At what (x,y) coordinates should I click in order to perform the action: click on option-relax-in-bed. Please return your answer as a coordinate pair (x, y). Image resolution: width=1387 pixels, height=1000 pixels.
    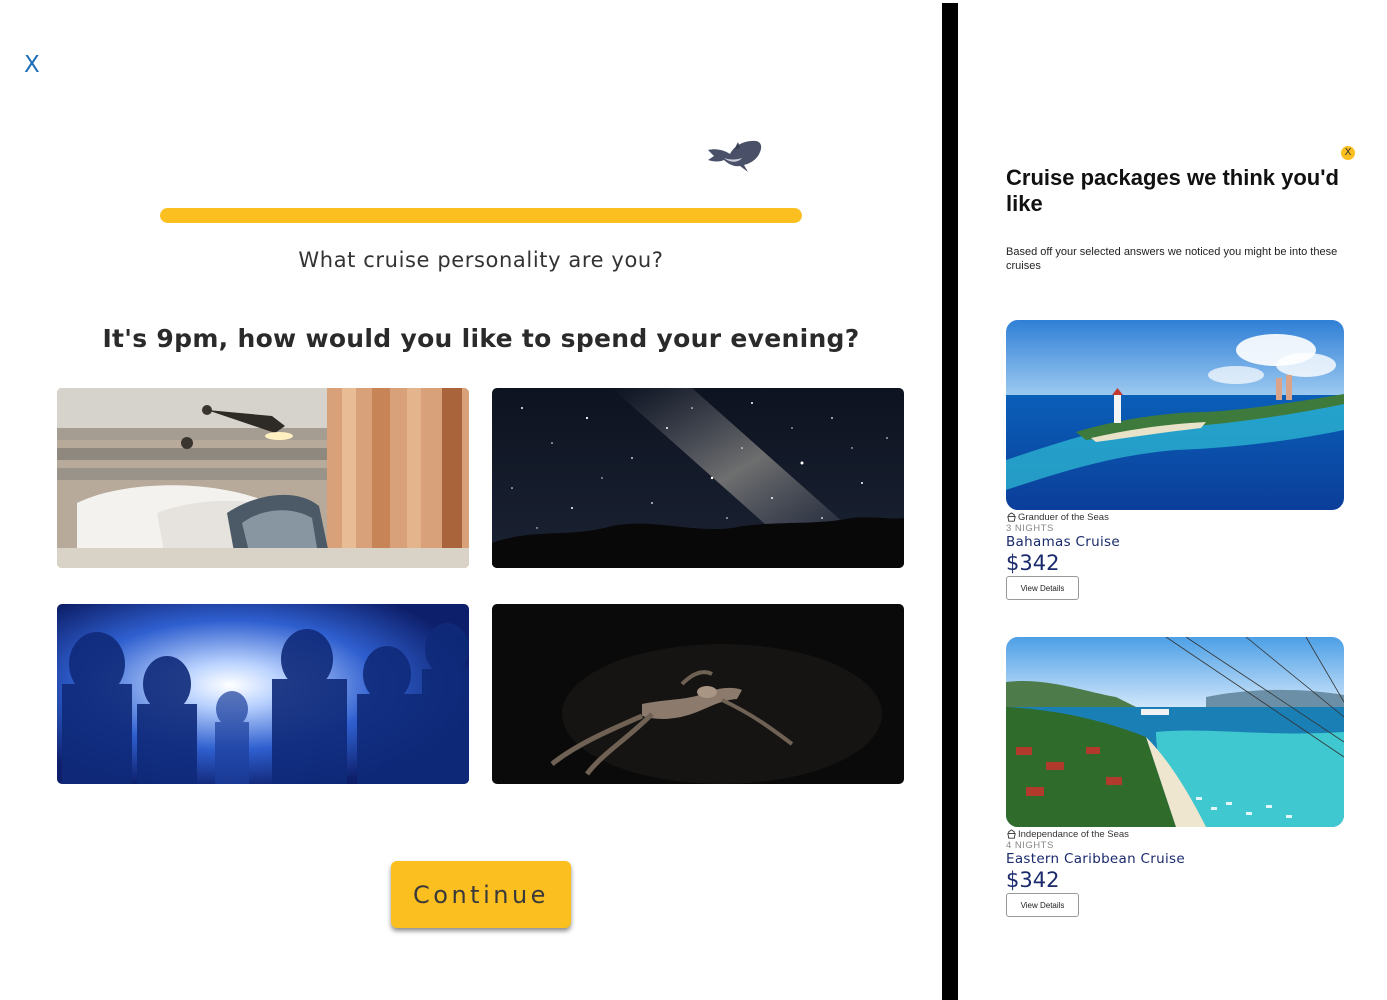
    Looking at the image, I should click on (263, 478).